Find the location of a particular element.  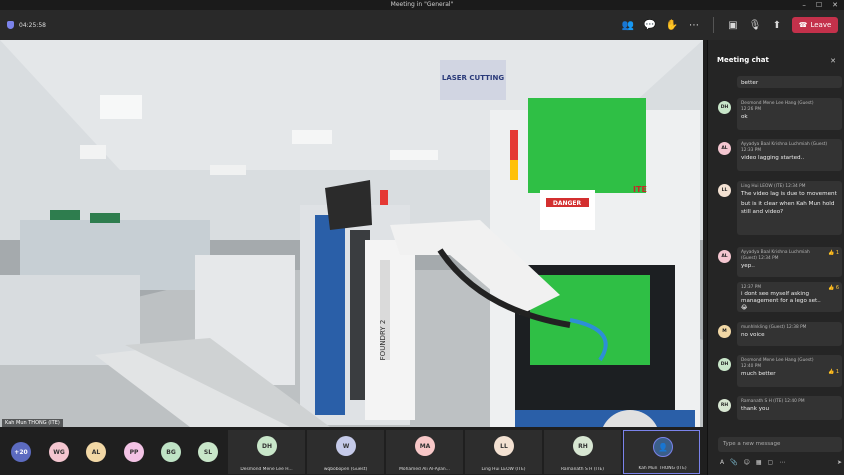

participant-avatar-small: AL is located at coordinates (96, 452).